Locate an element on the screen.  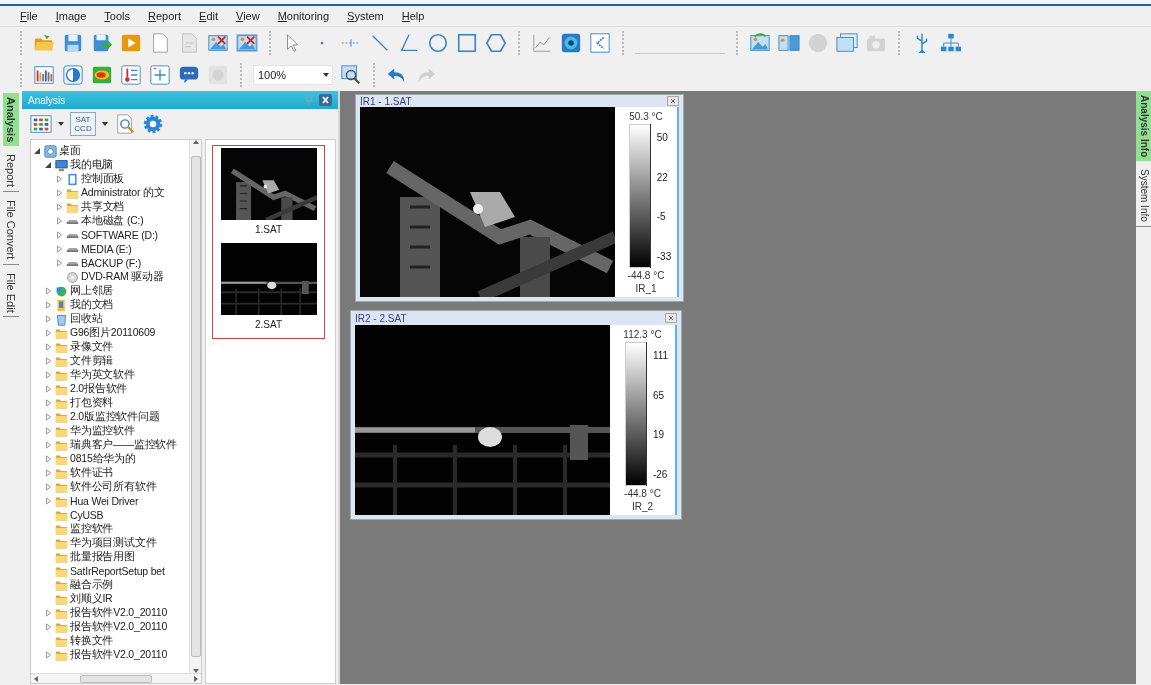
save-icon is located at coordinates (73, 43).